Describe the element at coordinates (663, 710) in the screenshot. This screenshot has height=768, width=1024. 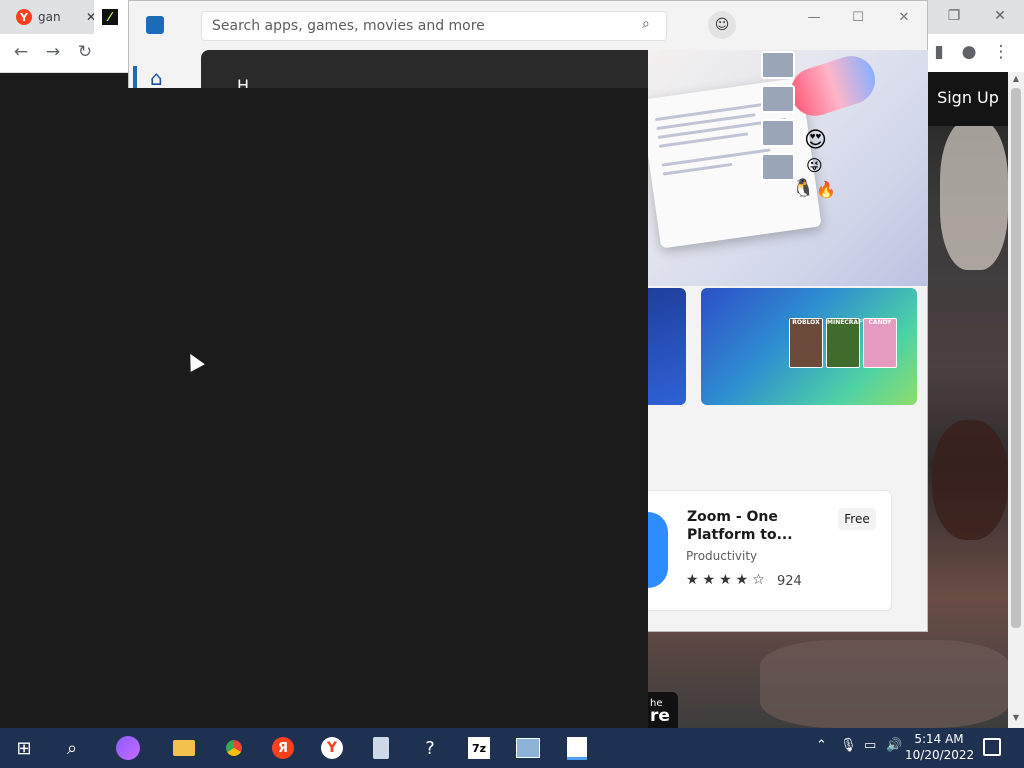
I see `promo-banner: he re` at that location.